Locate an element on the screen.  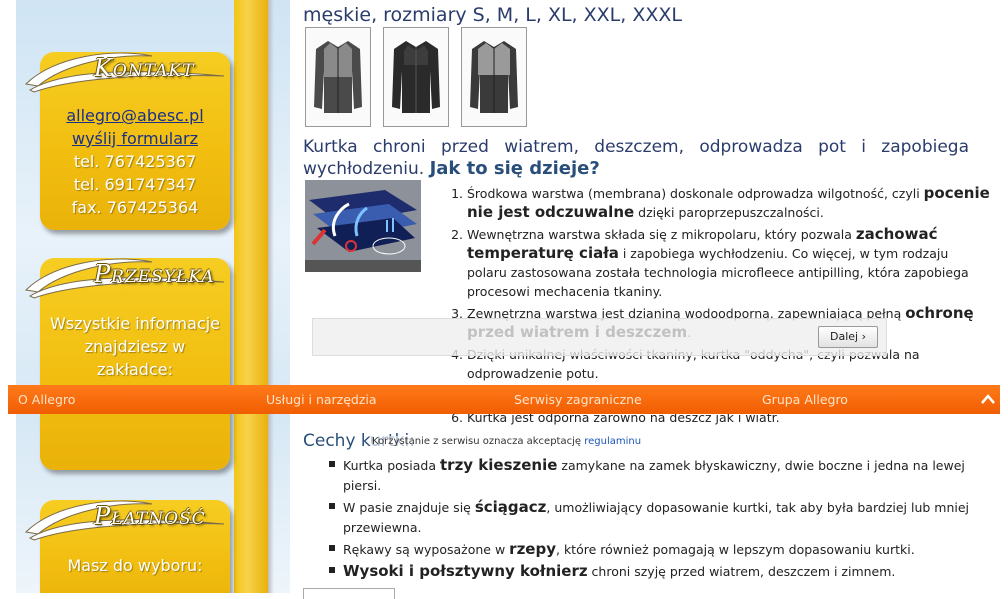
contact-fax: fax. 767425364 is located at coordinates (135, 207).